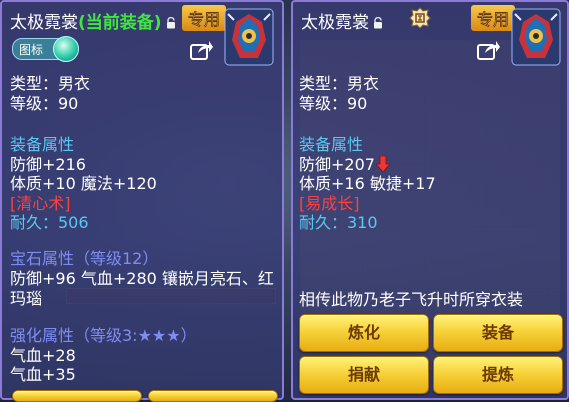 The image size is (569, 402). Describe the element at coordinates (142, 278) in the screenshot. I see `gem-attribute-line: 防御+96 气血+280 镶嵌月亮石、红` at that location.